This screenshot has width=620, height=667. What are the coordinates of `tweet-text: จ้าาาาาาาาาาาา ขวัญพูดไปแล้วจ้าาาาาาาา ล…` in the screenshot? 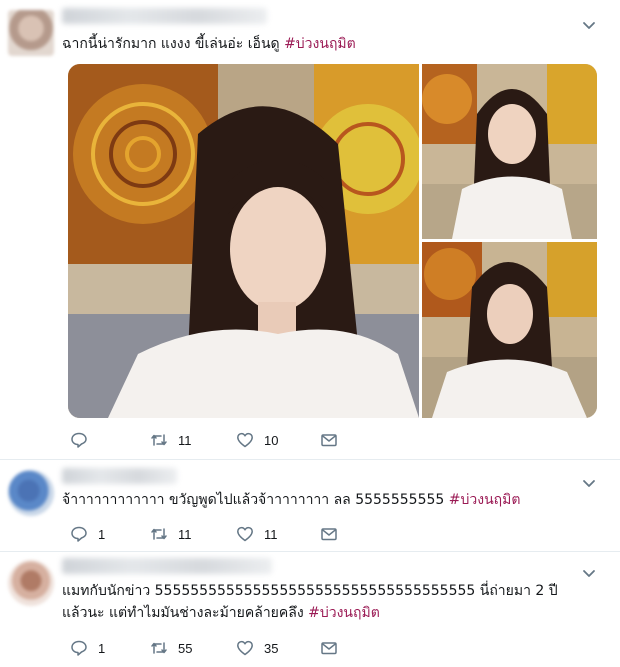 It's located at (321, 500).